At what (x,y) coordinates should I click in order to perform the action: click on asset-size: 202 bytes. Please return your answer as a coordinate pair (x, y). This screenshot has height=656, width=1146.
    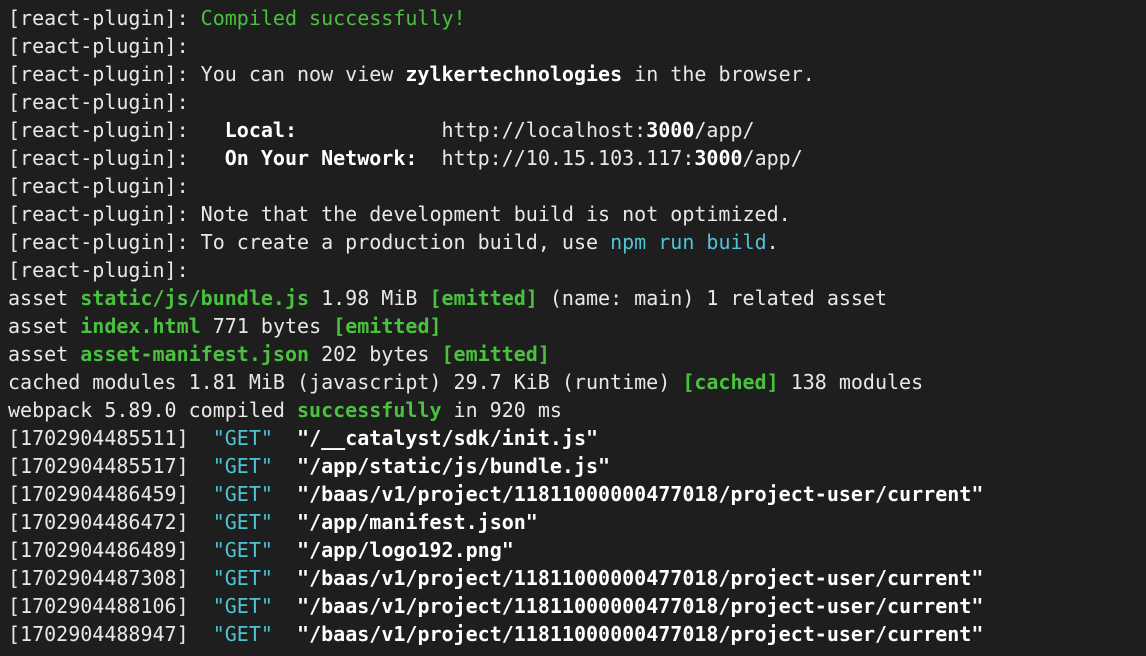
    Looking at the image, I should click on (375, 354).